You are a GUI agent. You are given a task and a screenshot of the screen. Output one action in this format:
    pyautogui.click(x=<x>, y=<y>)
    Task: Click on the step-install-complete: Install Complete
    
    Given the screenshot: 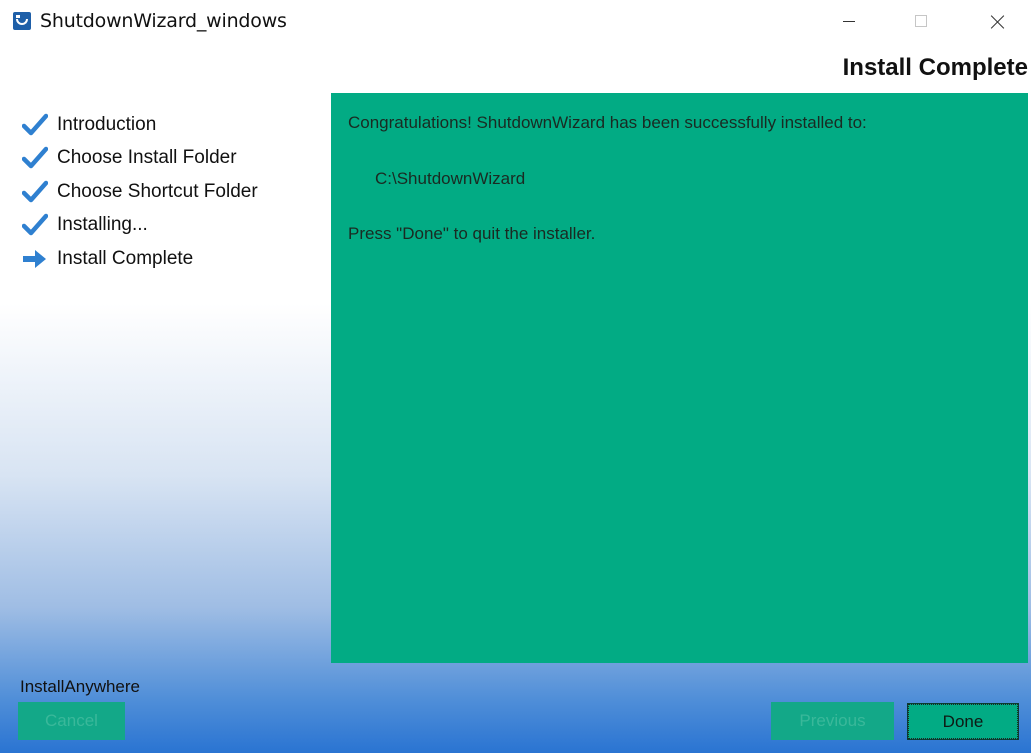 What is the action you would take?
    pyautogui.click(x=140, y=259)
    